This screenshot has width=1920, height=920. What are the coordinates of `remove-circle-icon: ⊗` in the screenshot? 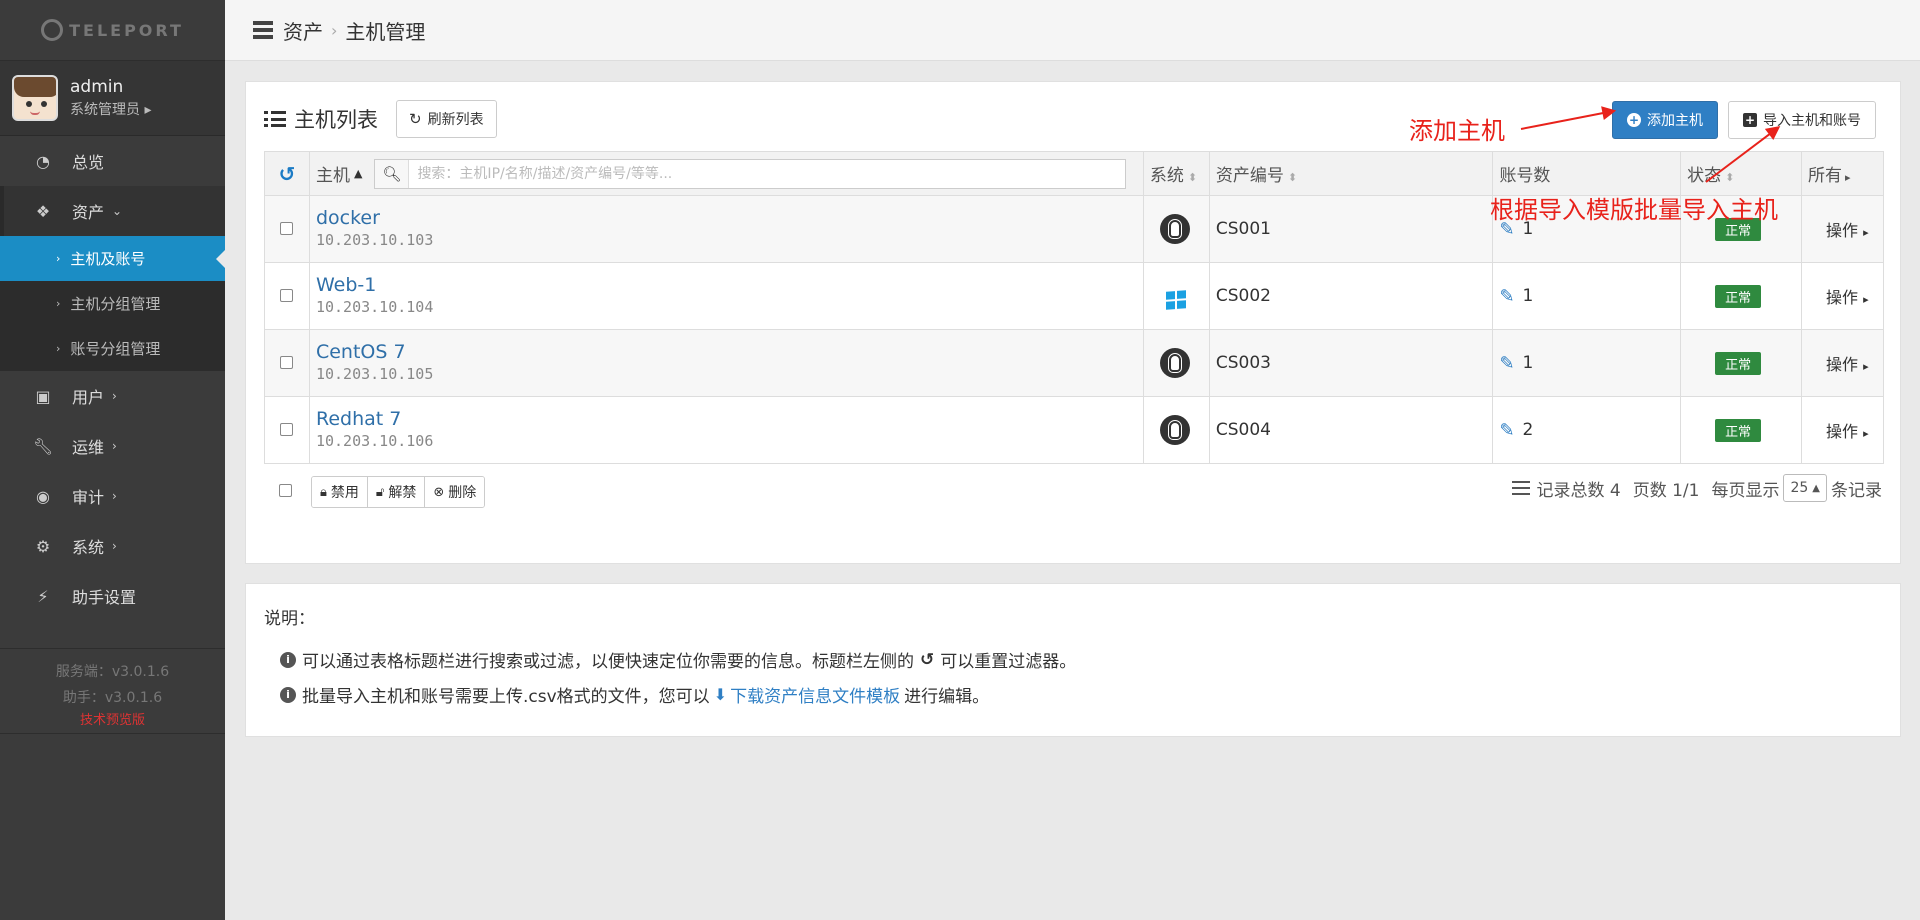 It's located at (439, 492).